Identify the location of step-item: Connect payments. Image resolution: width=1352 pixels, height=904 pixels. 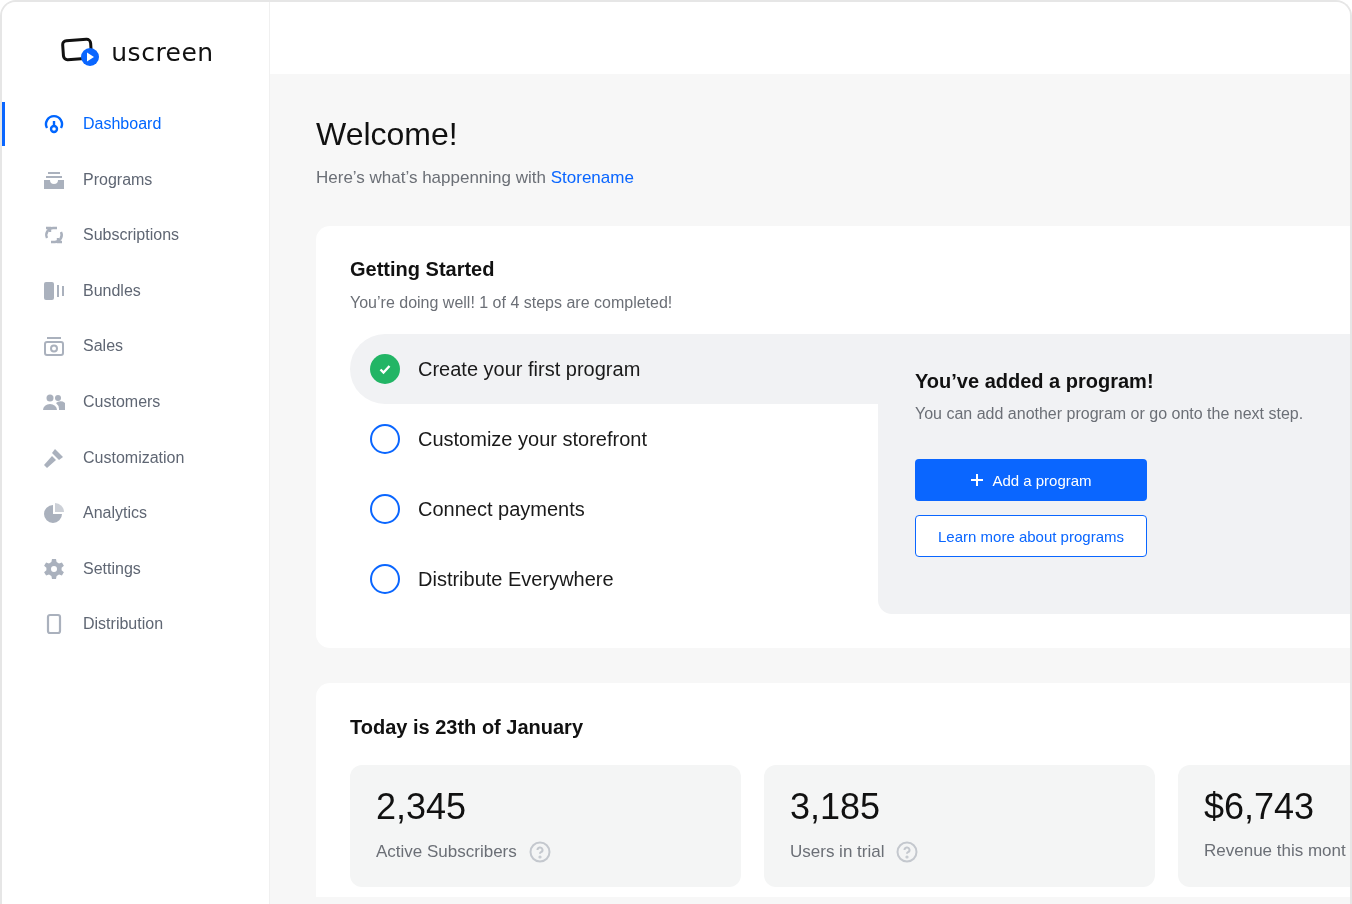
(614, 509).